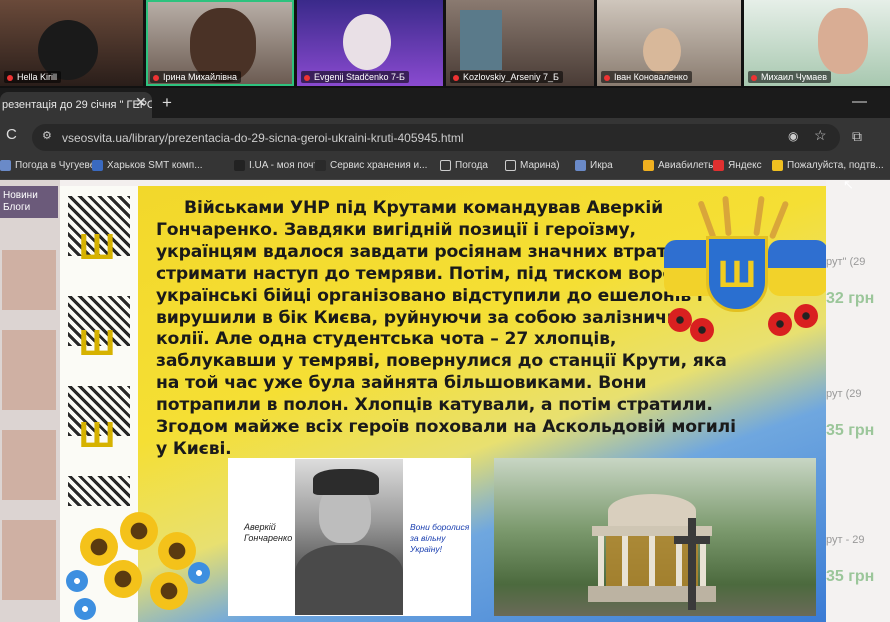 This screenshot has height=622, width=890. I want to click on product-title: рут (29, so click(844, 394).